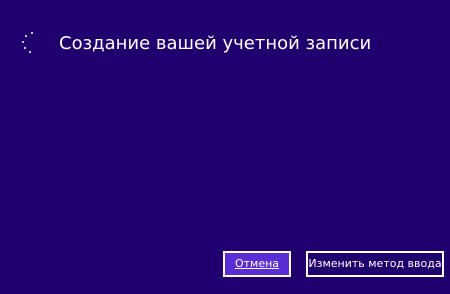 The width and height of the screenshot is (450, 294). Describe the element at coordinates (215, 43) in the screenshot. I see `page-title: Создание вашей учетной записи` at that location.